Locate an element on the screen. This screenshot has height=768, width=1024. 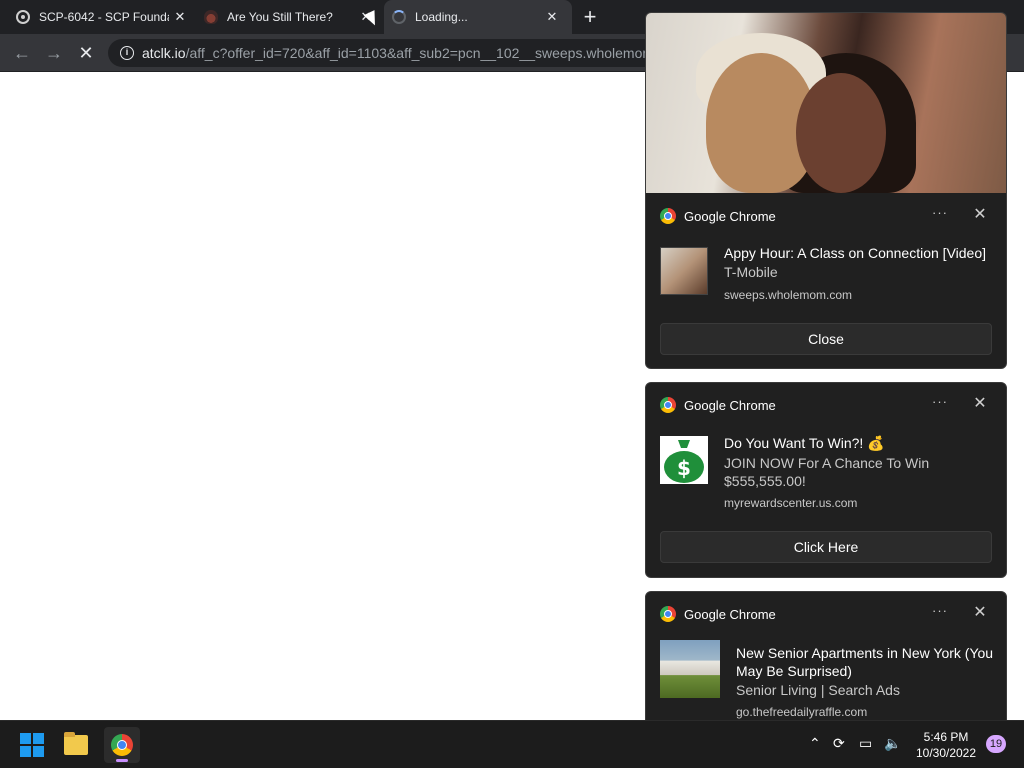
forward-arrow-icon: → is located at coordinates (54, 53).